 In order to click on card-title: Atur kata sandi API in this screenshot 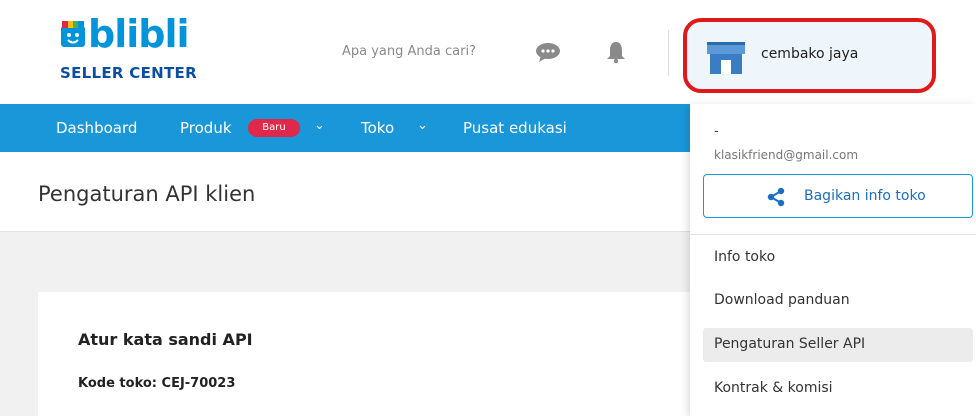, I will do `click(165, 339)`.